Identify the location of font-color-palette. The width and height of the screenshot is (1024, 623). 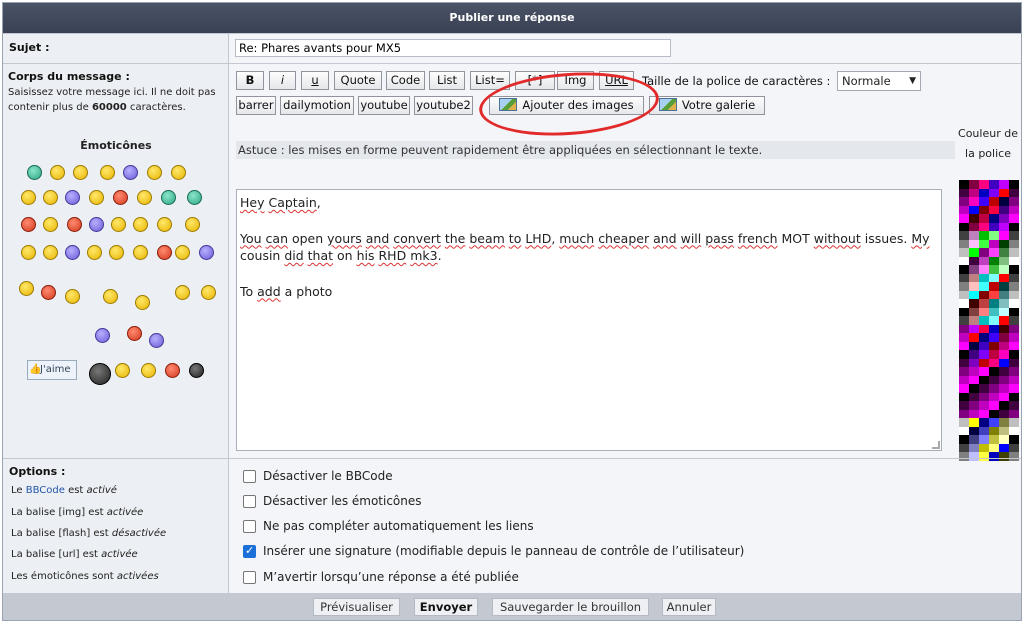
(989, 320).